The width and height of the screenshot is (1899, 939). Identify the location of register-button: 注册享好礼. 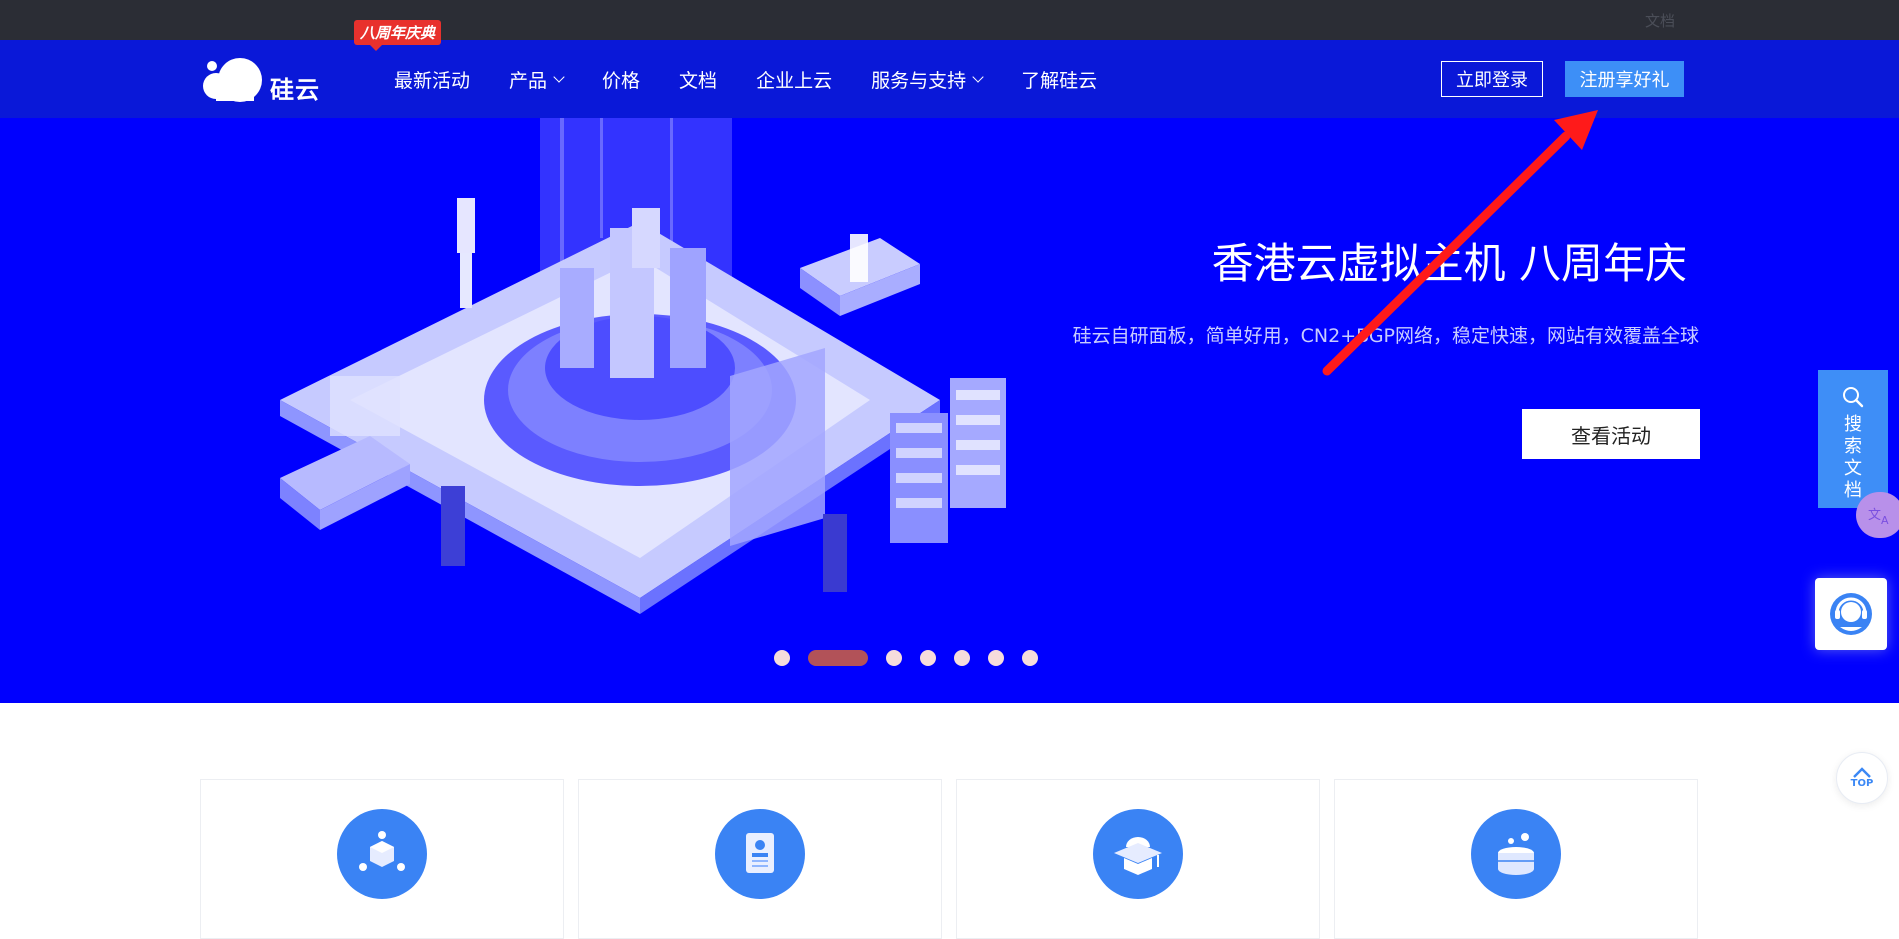
(1624, 79).